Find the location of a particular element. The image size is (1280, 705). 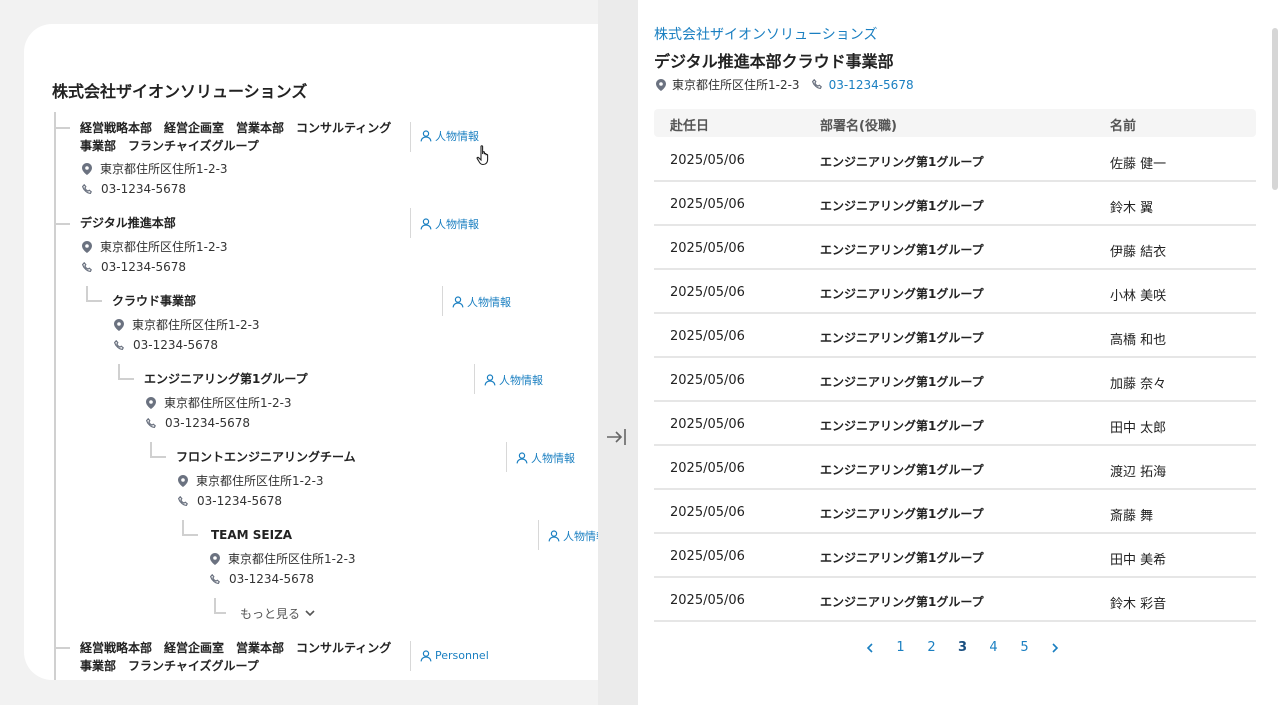

pagination: 12345 is located at coordinates (962, 647).